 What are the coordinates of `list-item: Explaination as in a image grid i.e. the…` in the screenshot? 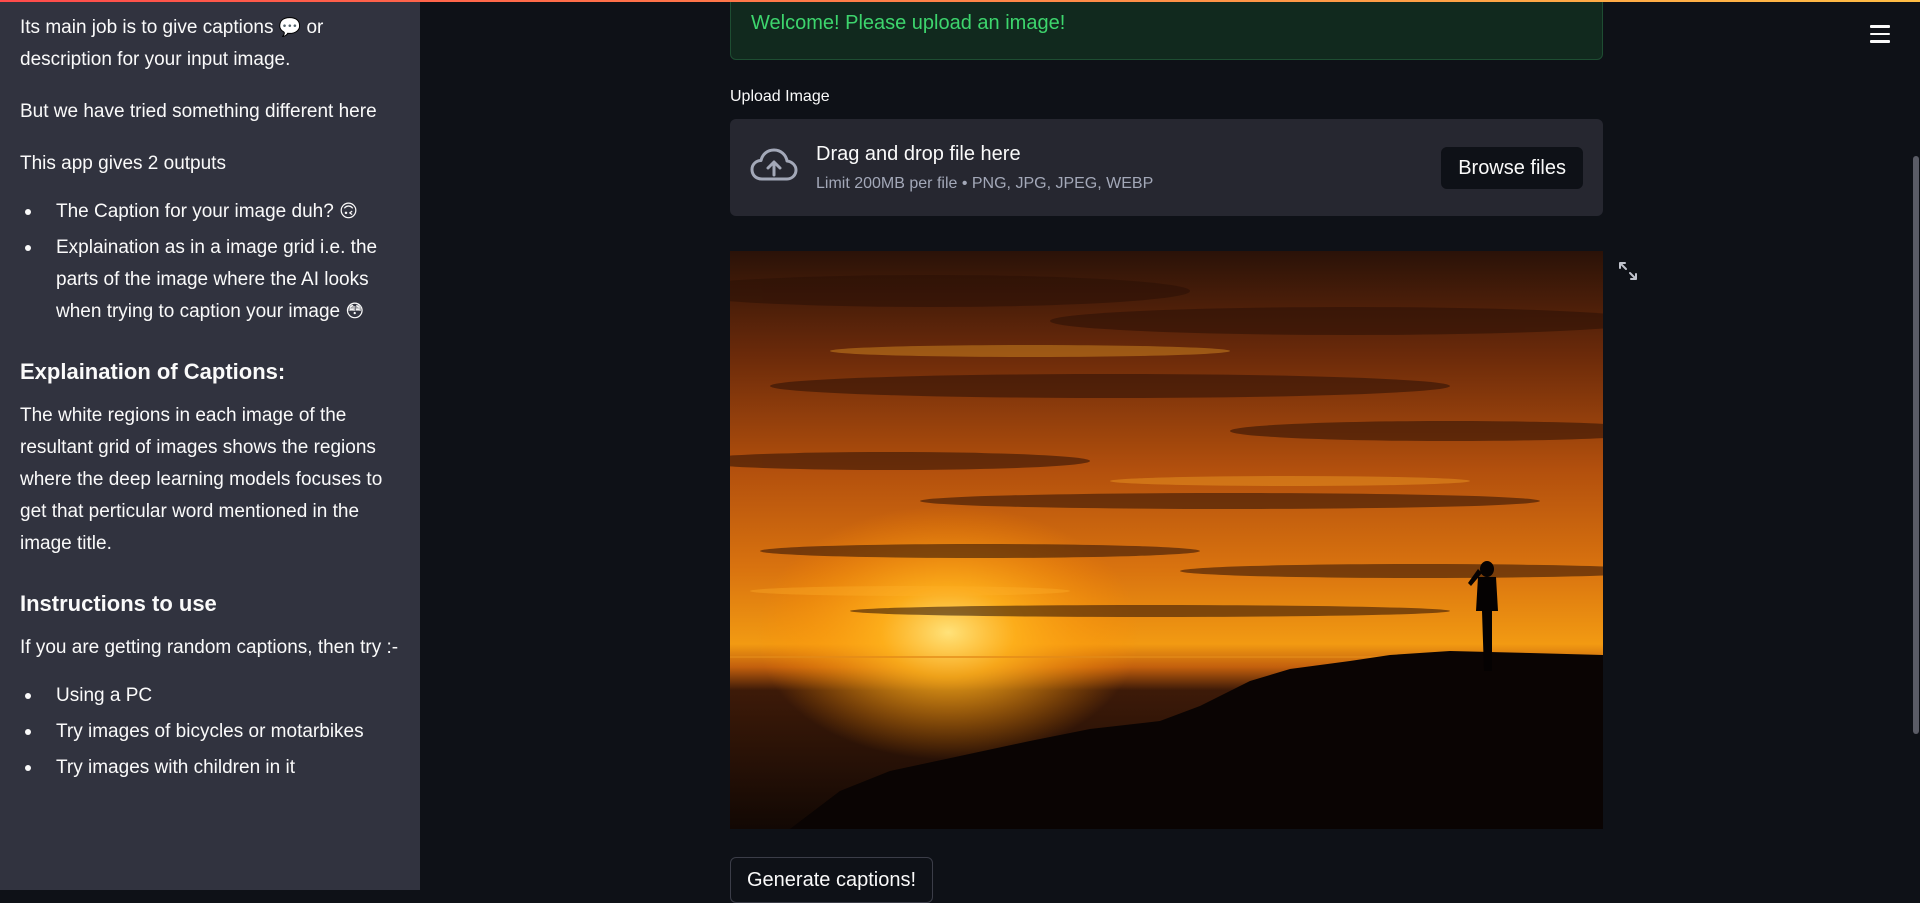 It's located at (210, 280).